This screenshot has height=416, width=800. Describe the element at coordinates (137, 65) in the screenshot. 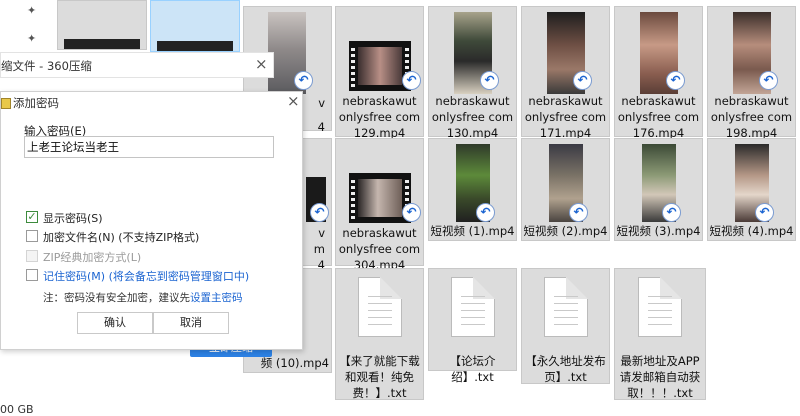

I see `compress-window-titlebar: 缩文件 - 360压缩 ×` at that location.